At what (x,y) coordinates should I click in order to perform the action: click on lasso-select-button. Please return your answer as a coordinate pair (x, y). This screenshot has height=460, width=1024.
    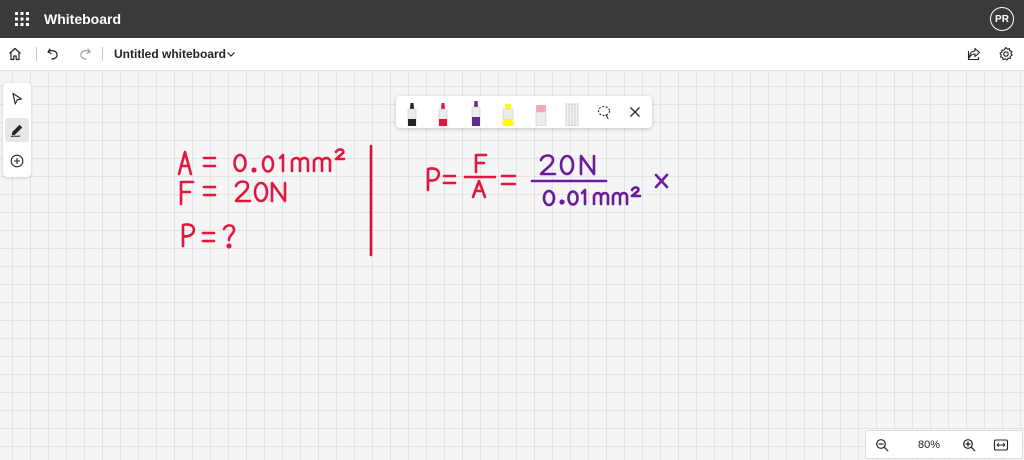
    Looking at the image, I should click on (604, 112).